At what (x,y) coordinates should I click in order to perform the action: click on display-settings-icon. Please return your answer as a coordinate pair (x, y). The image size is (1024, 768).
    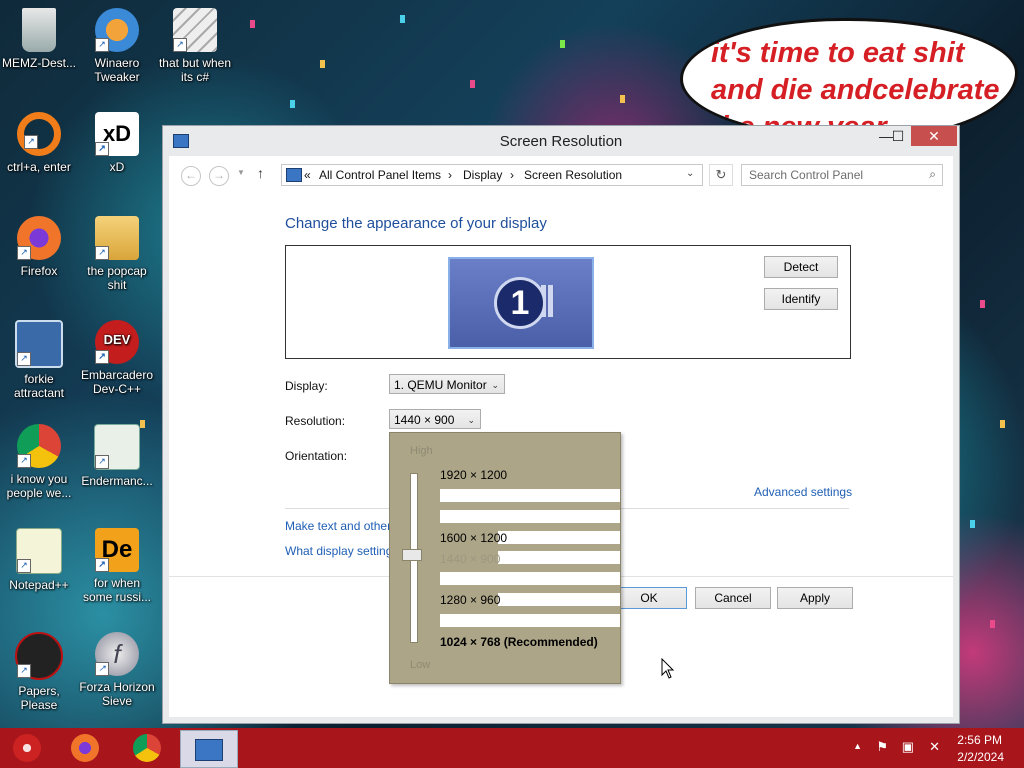
    Looking at the image, I should click on (209, 750).